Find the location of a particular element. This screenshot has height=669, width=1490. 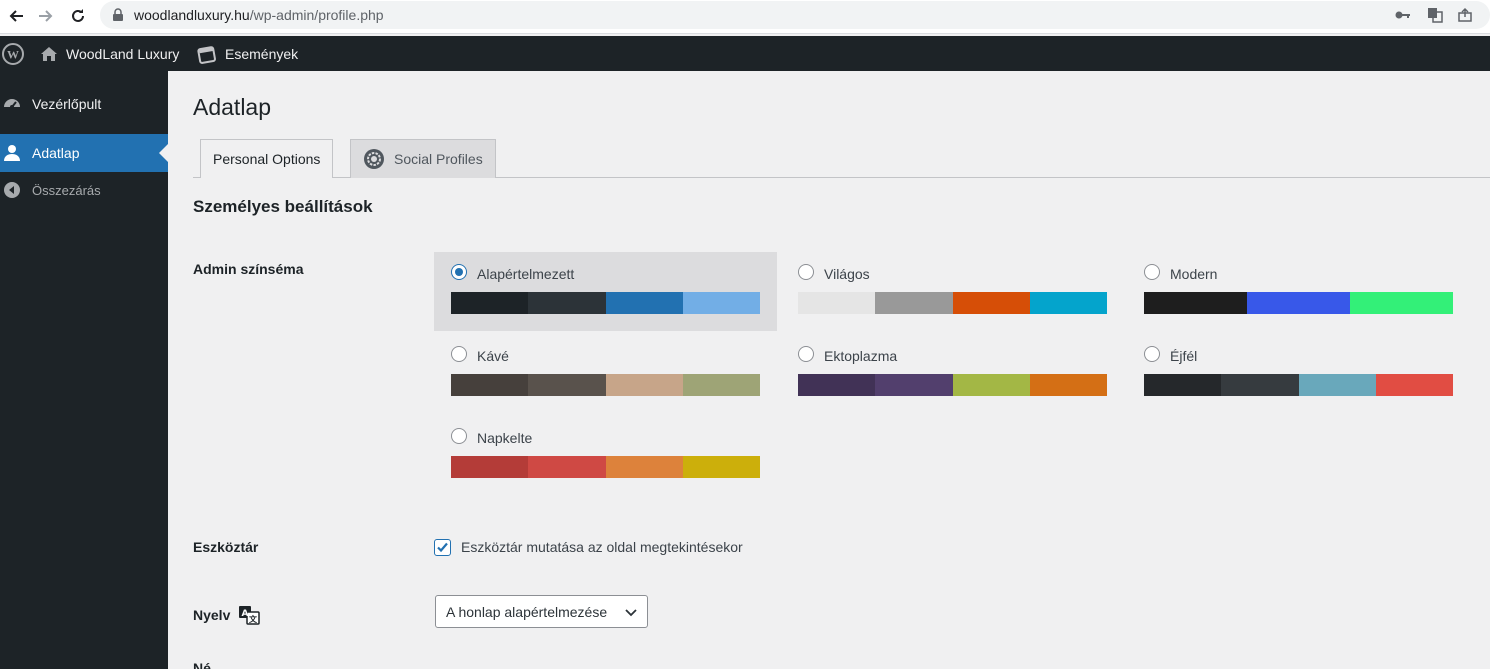

address-bar: woodlandluxury.hu/wp-admin/profile.php is located at coordinates (795, 15).